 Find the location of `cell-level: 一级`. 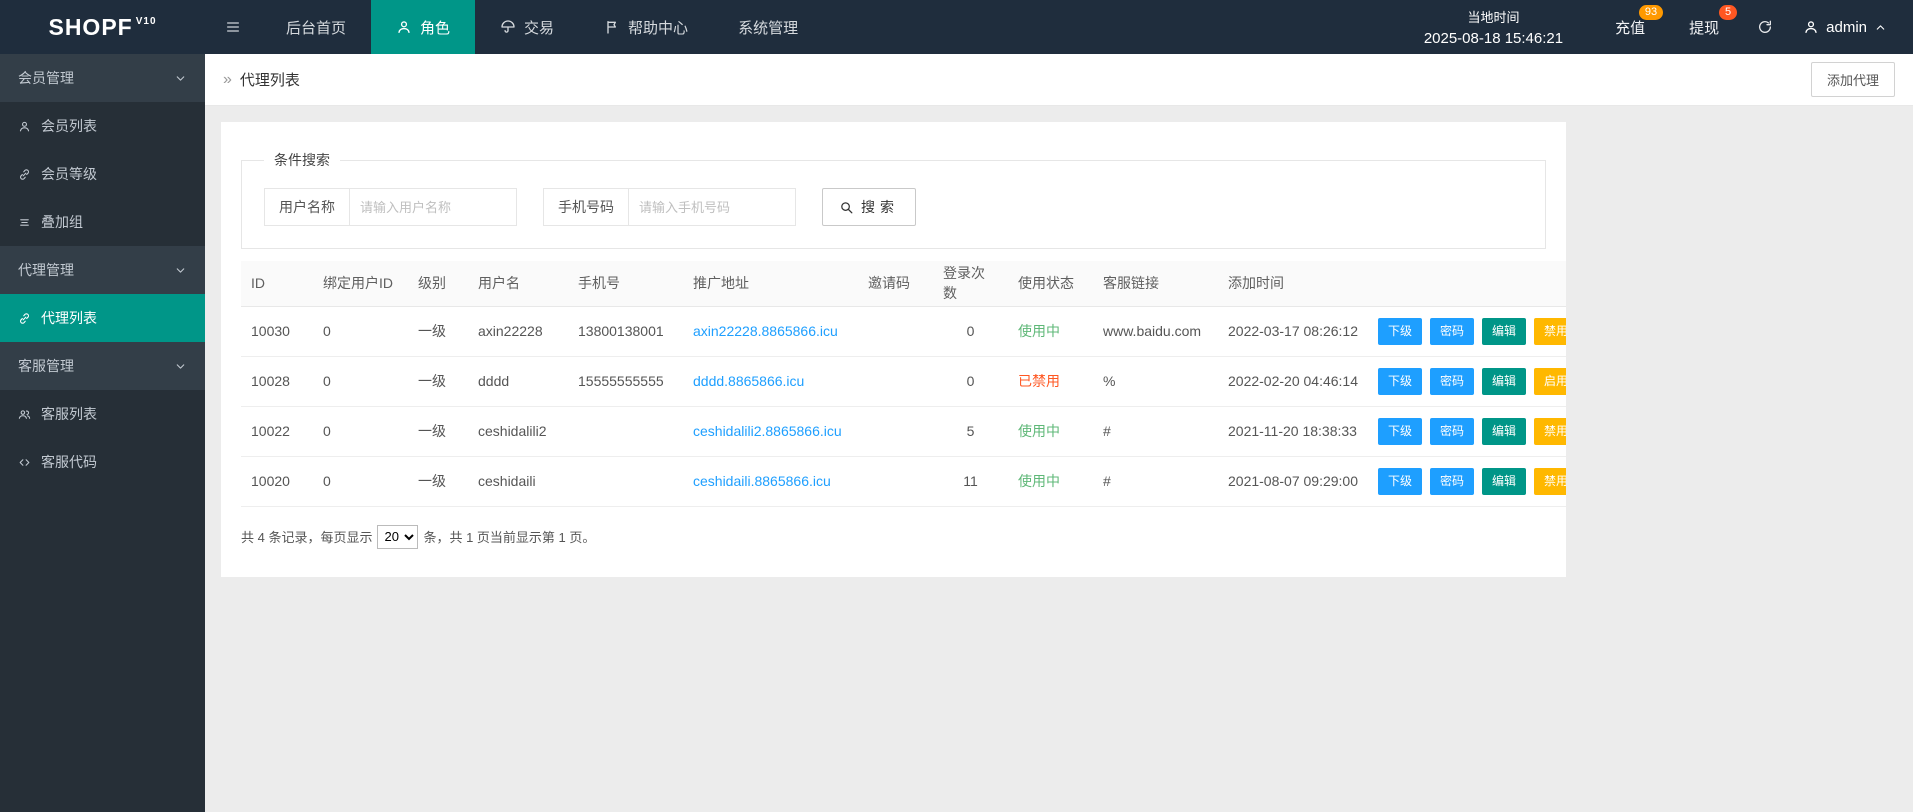

cell-level: 一级 is located at coordinates (438, 431).